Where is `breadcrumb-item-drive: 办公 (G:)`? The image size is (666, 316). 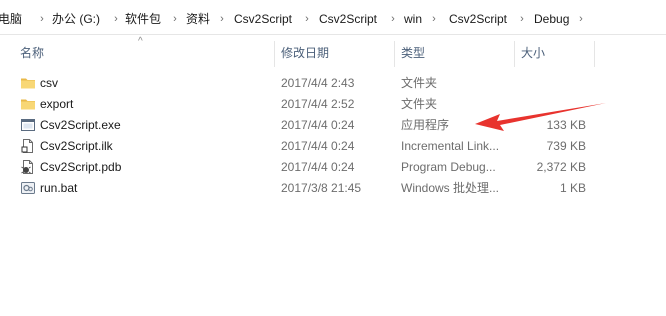
breadcrumb-item-drive: 办公 (G:) is located at coordinates (76, 19).